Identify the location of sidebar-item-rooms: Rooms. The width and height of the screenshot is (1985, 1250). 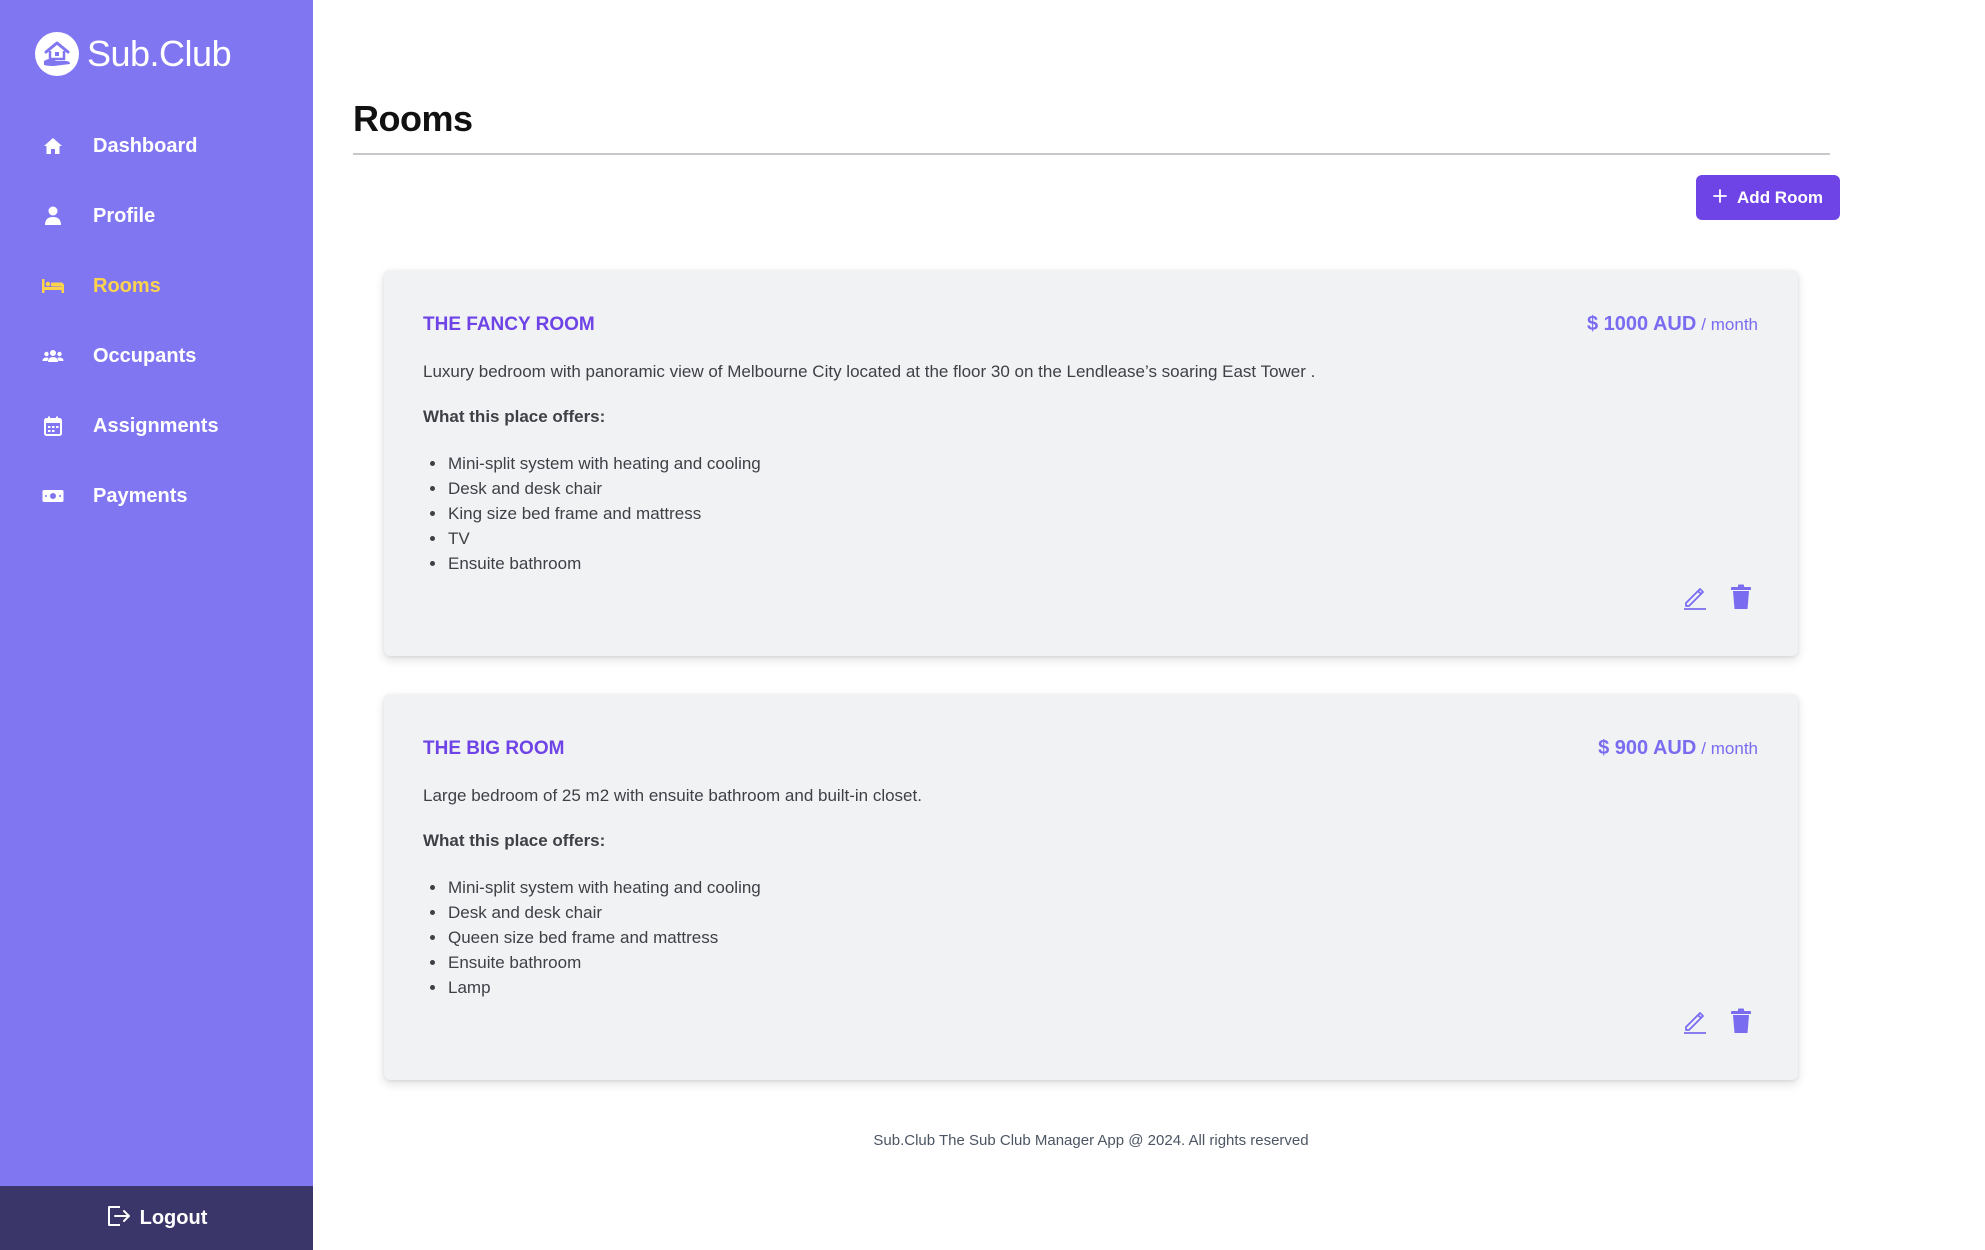
(156, 286).